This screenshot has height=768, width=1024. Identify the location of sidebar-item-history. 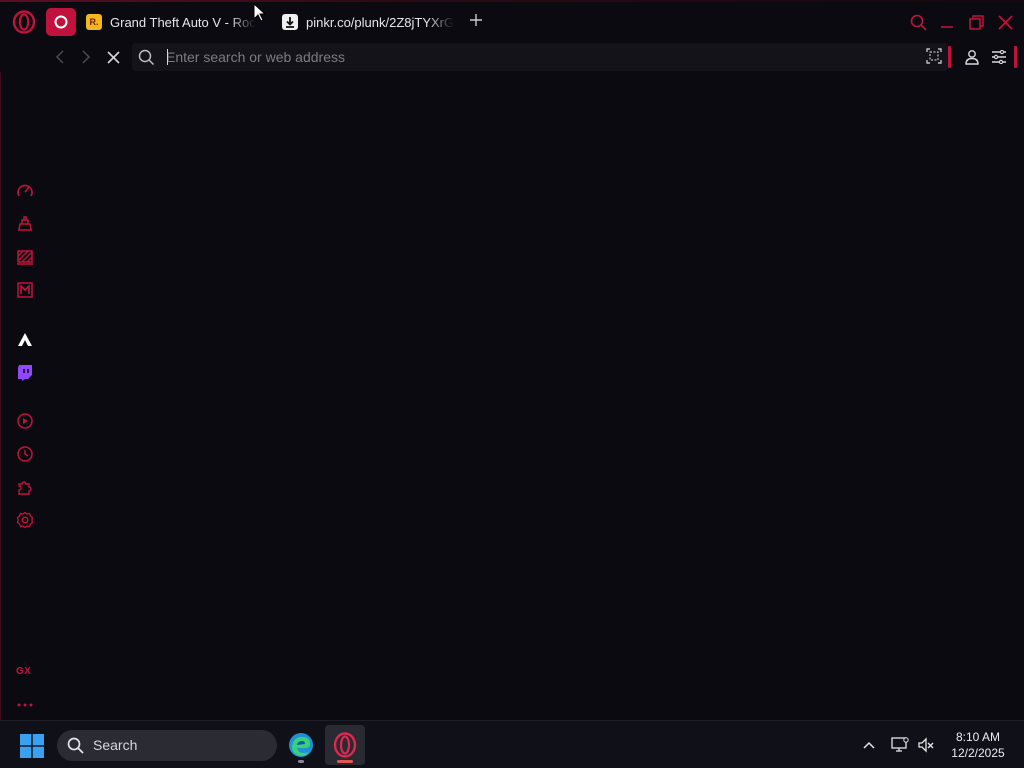
(25, 454).